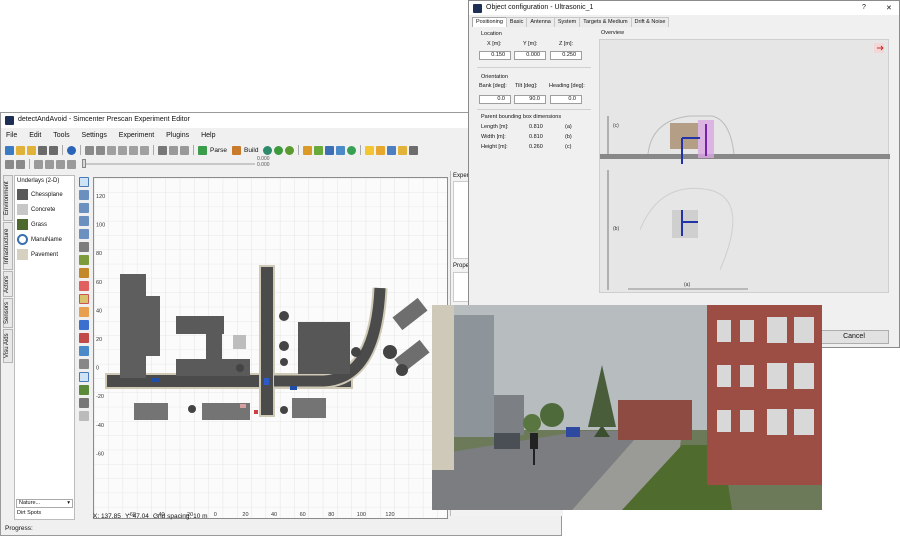 The width and height of the screenshot is (900, 536). What do you see at coordinates (202, 150) in the screenshot?
I see `parse-icon` at bounding box center [202, 150].